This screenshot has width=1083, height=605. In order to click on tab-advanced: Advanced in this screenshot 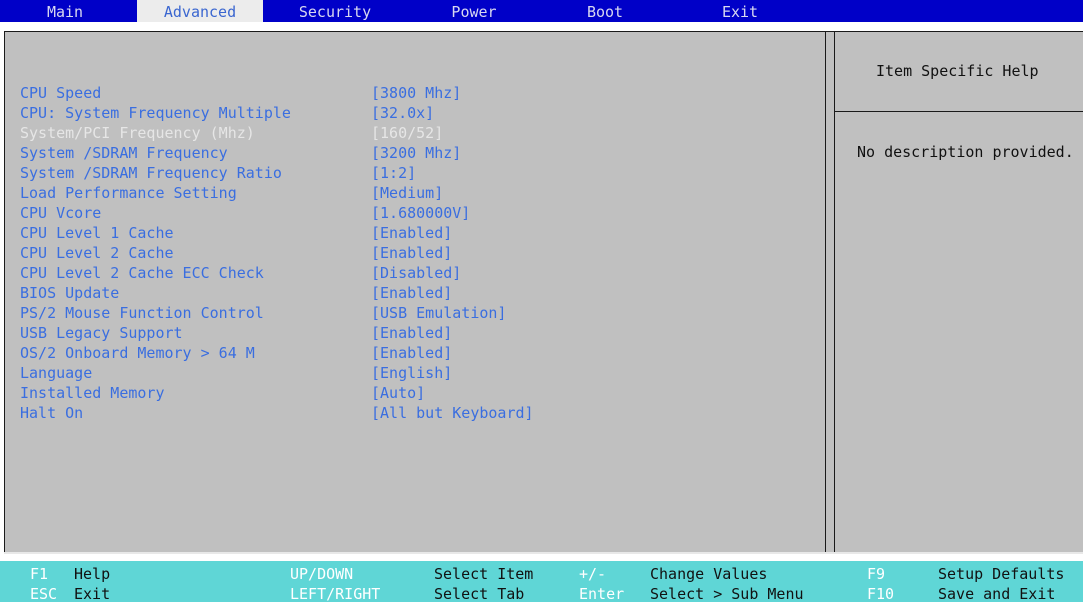, I will do `click(200, 11)`.